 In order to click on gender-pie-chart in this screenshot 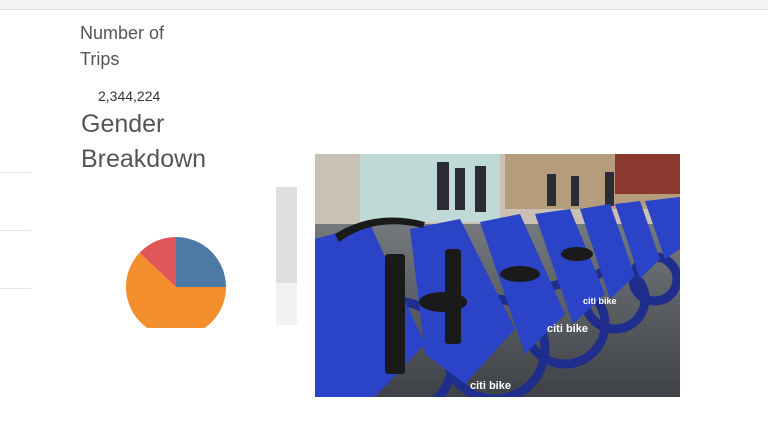, I will do `click(176, 282)`.